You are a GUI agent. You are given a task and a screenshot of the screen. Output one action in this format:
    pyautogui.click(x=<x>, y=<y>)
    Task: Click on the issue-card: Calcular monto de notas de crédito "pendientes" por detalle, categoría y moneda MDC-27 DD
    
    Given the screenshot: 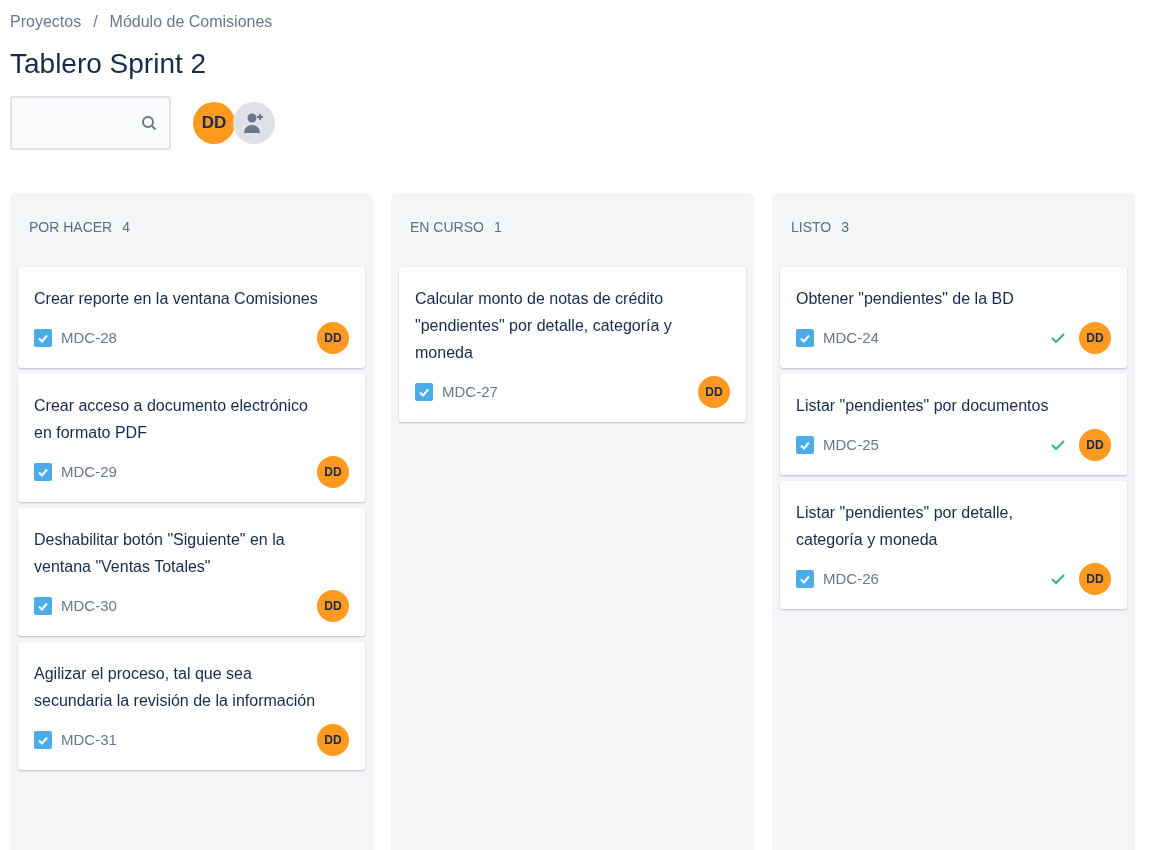 What is the action you would take?
    pyautogui.click(x=572, y=344)
    